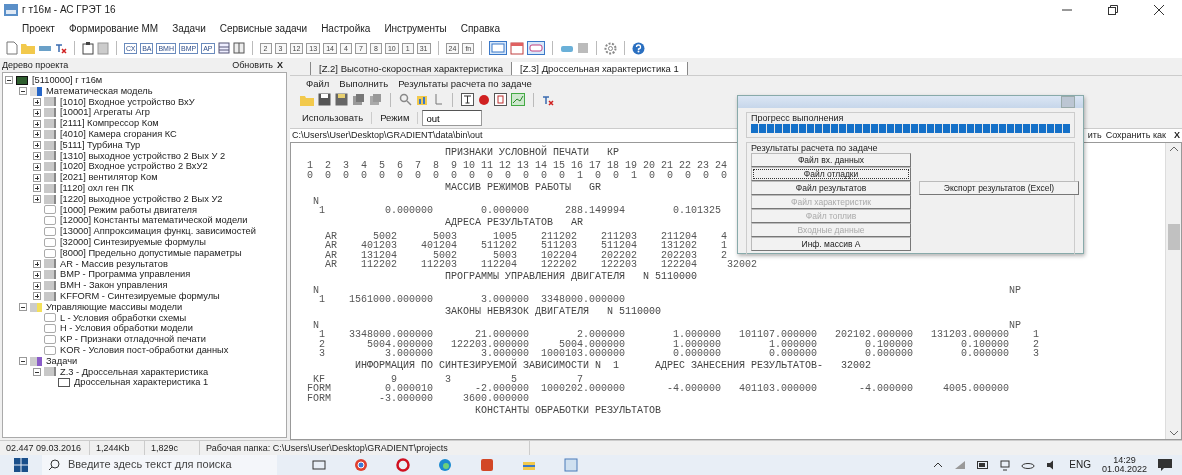 This screenshot has height=475, width=1182. Describe the element at coordinates (1113, 10) in the screenshot. I see `restore-icon` at that location.